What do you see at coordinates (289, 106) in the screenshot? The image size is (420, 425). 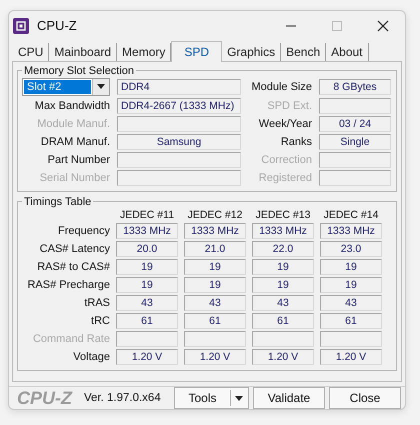 I see `field-label: SPD Ext.` at bounding box center [289, 106].